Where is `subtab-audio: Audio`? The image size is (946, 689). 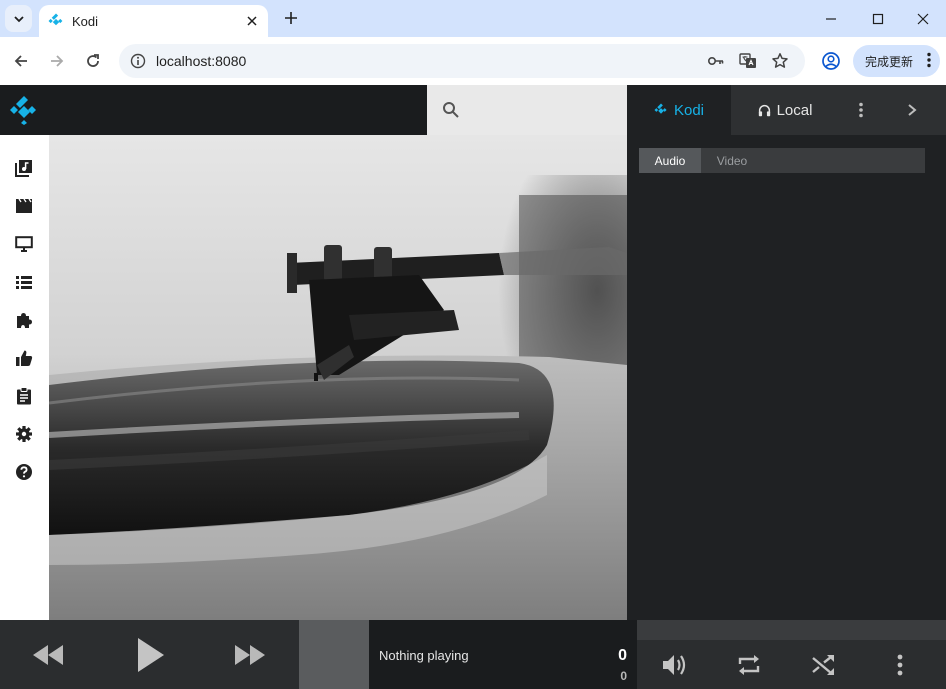 subtab-audio: Audio is located at coordinates (670, 160).